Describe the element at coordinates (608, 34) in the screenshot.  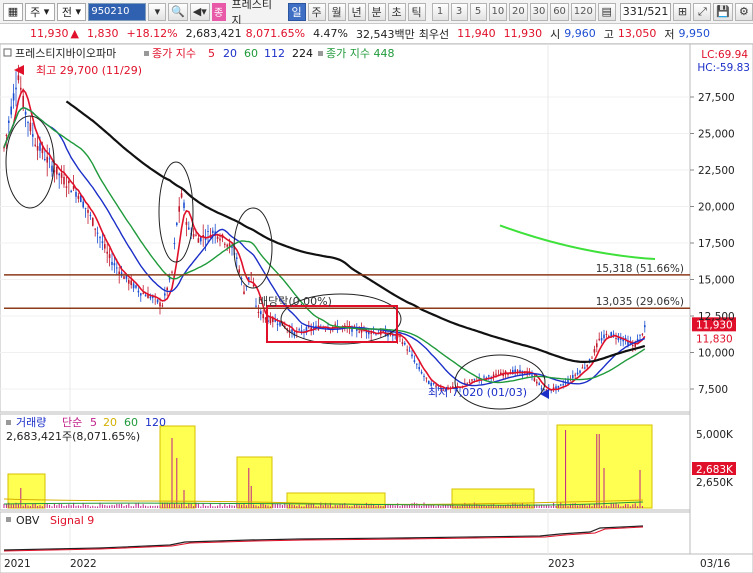
I see `high-label: 고` at that location.